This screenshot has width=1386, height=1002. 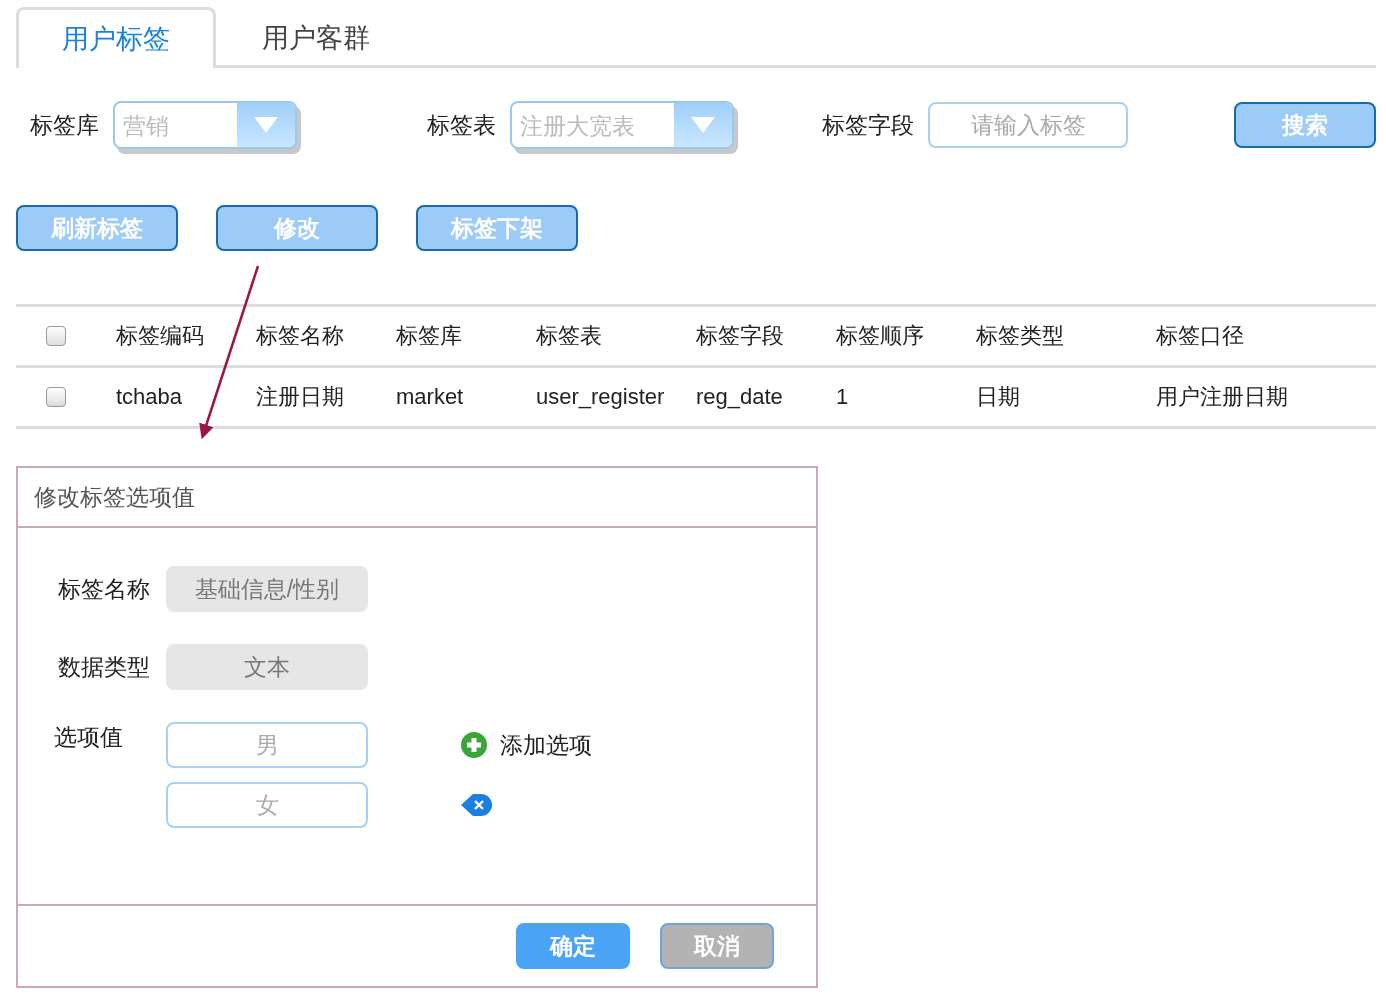 What do you see at coordinates (717, 946) in the screenshot?
I see `cancel-button: 取消` at bounding box center [717, 946].